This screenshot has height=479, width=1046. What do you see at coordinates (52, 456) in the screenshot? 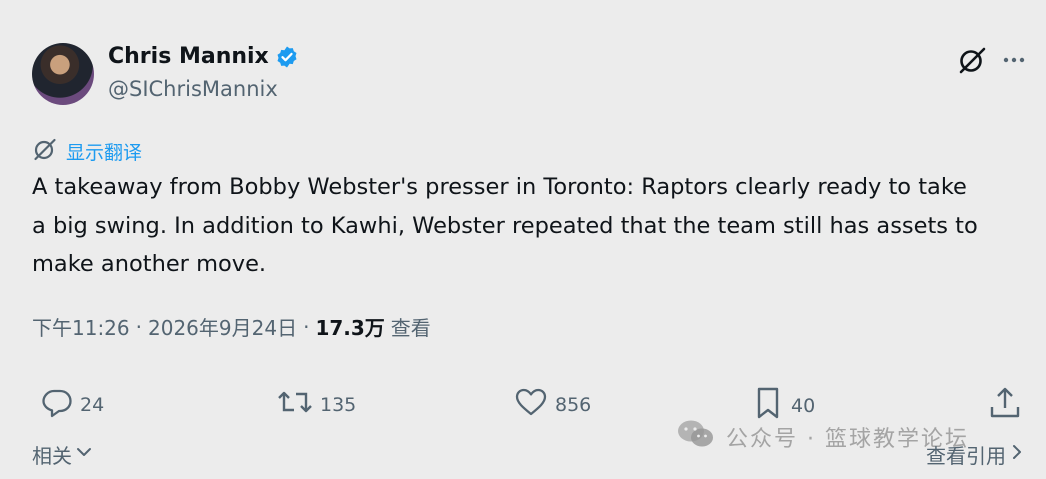
I see `related-label: 相关` at bounding box center [52, 456].